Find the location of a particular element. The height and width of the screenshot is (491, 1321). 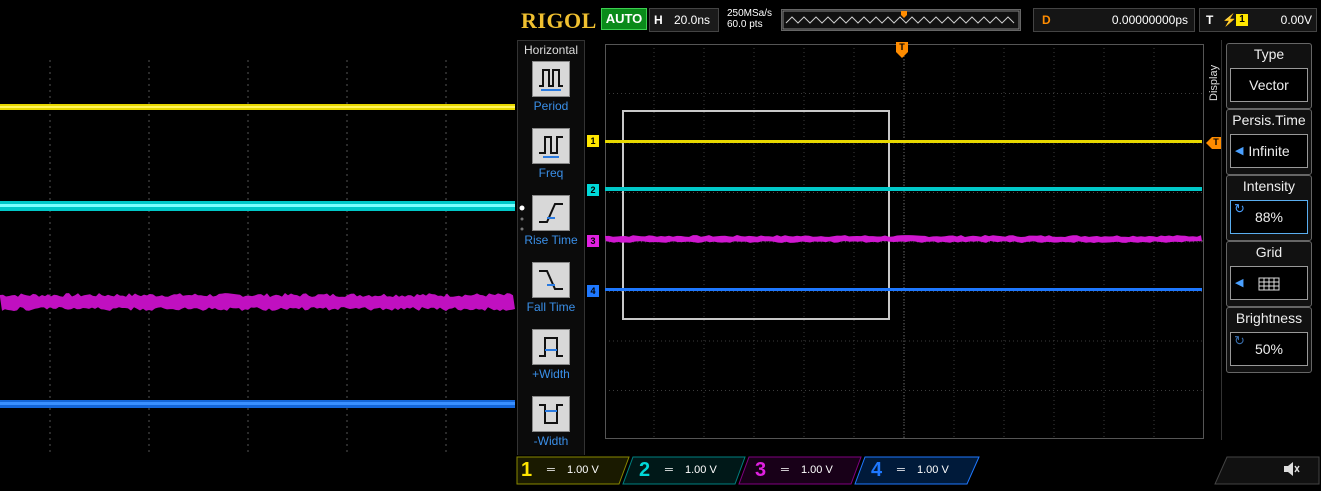

memory-depth: 60.0 pts is located at coordinates (745, 24).